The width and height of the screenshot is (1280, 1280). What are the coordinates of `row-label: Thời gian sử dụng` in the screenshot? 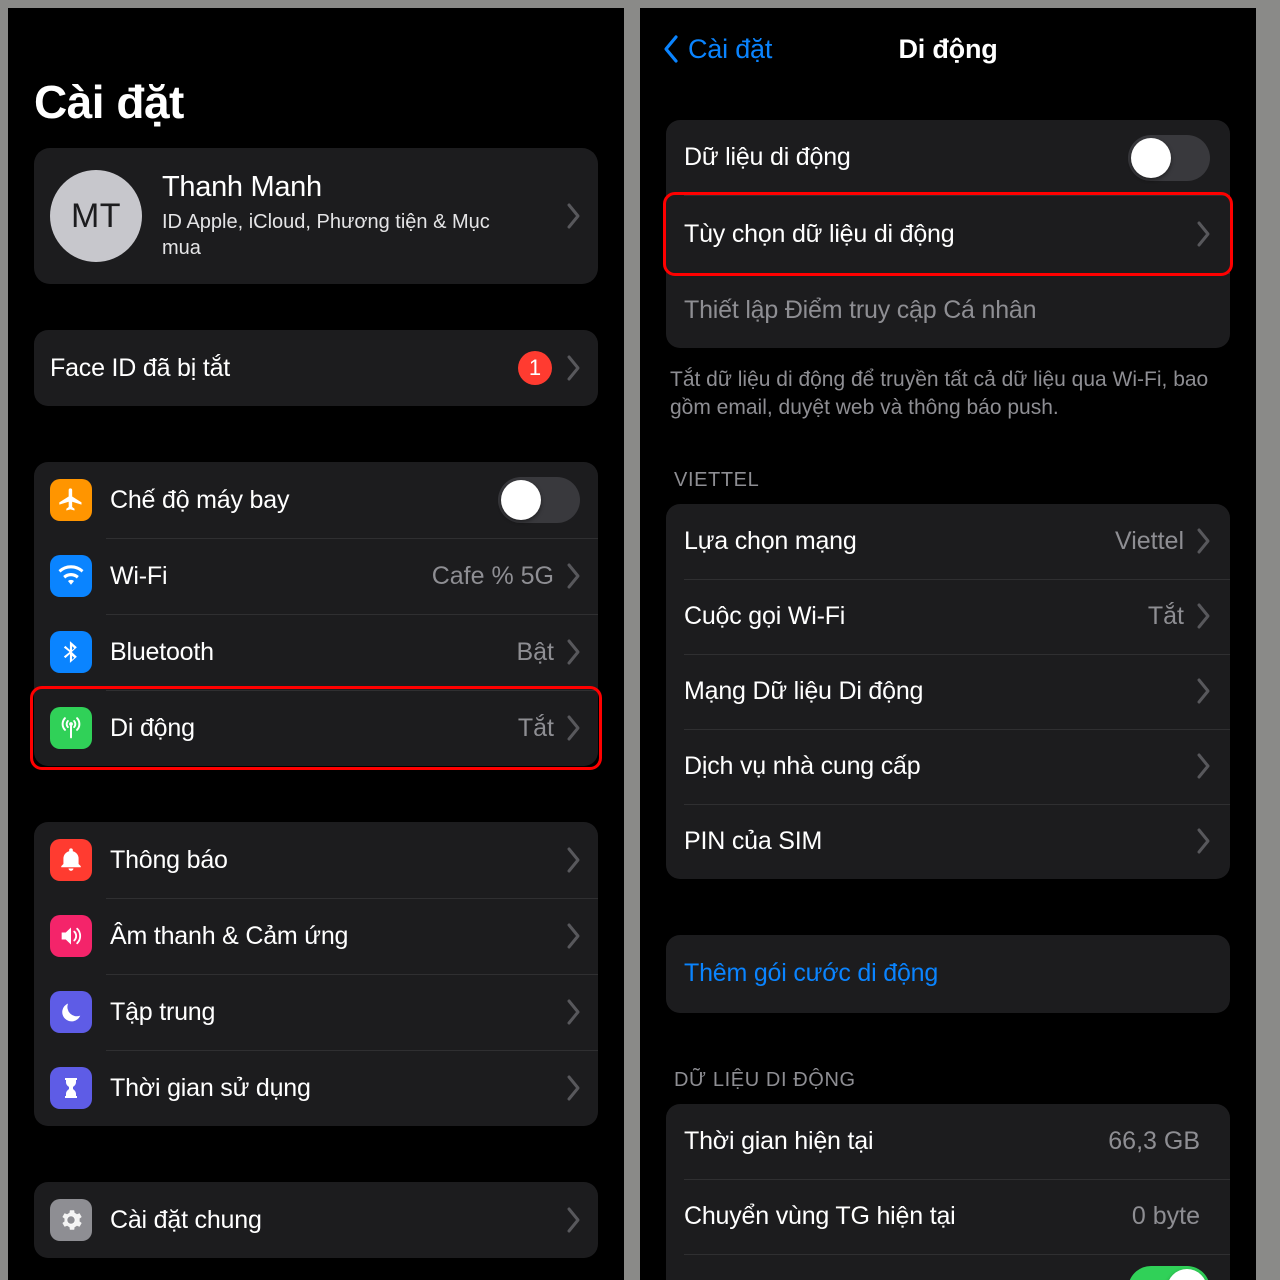 It's located at (210, 1087).